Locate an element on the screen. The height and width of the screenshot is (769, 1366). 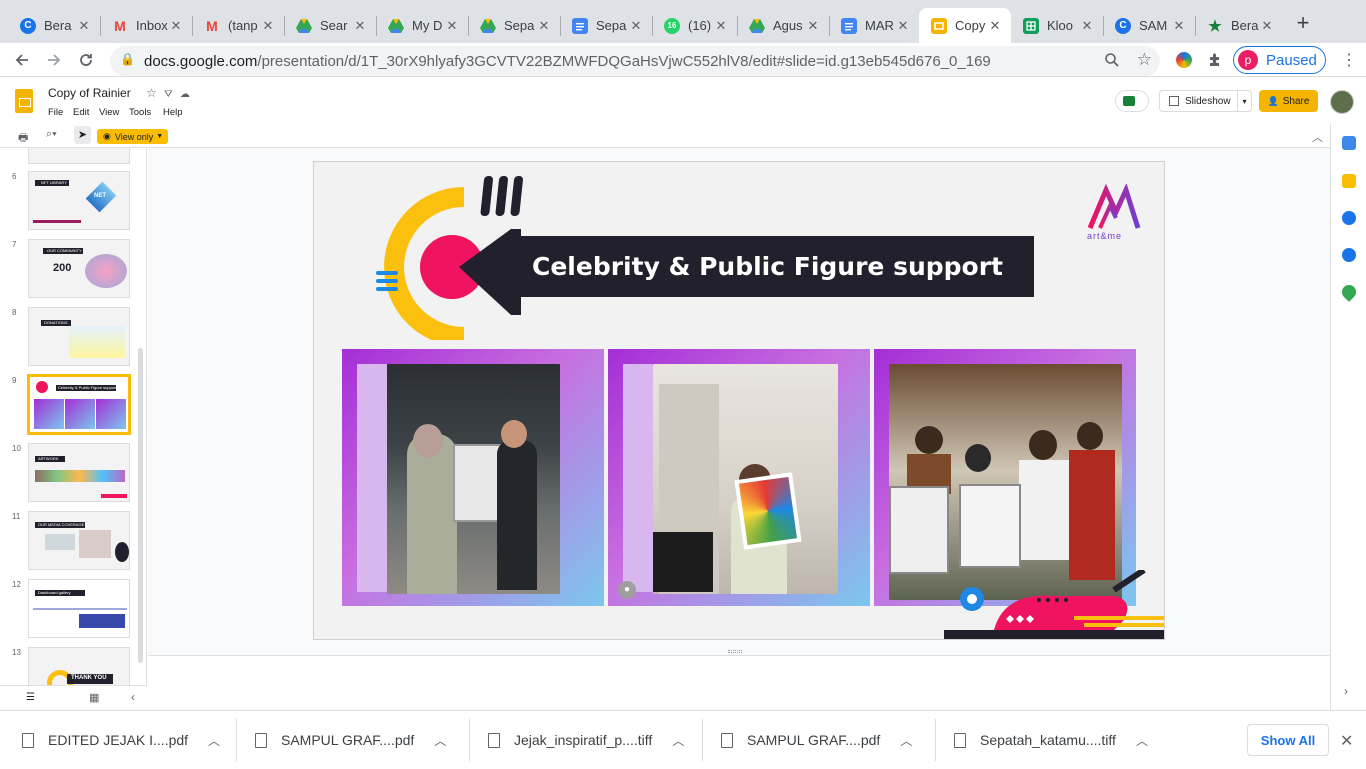
tasks-icon is located at coordinates (1349, 218).